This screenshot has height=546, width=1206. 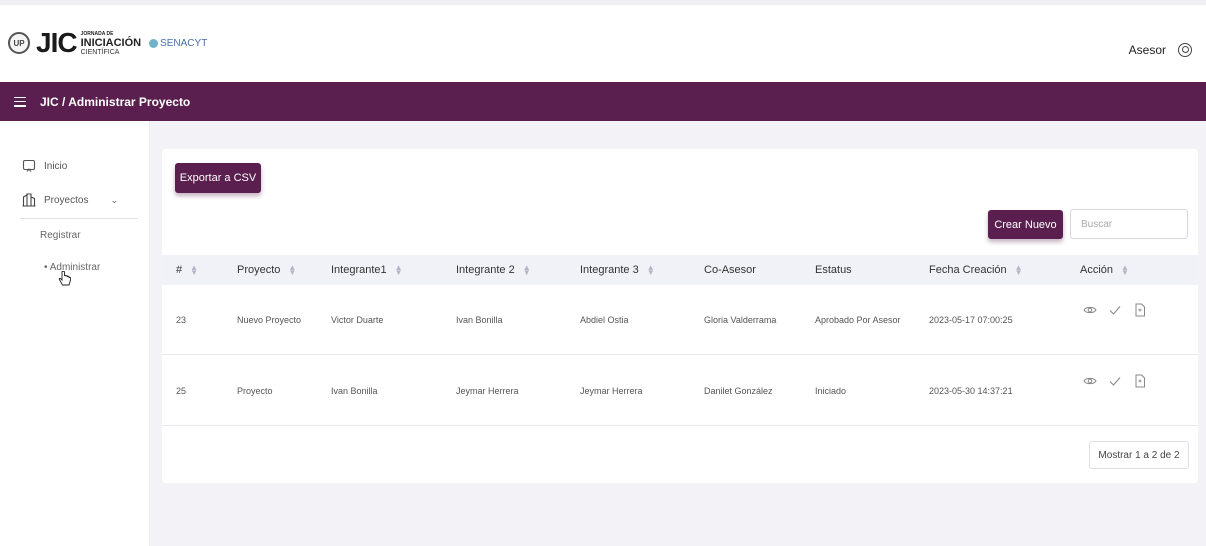 What do you see at coordinates (266, 270) in the screenshot?
I see `col-header-proyecto: Proyecto ▲ ▼` at bounding box center [266, 270].